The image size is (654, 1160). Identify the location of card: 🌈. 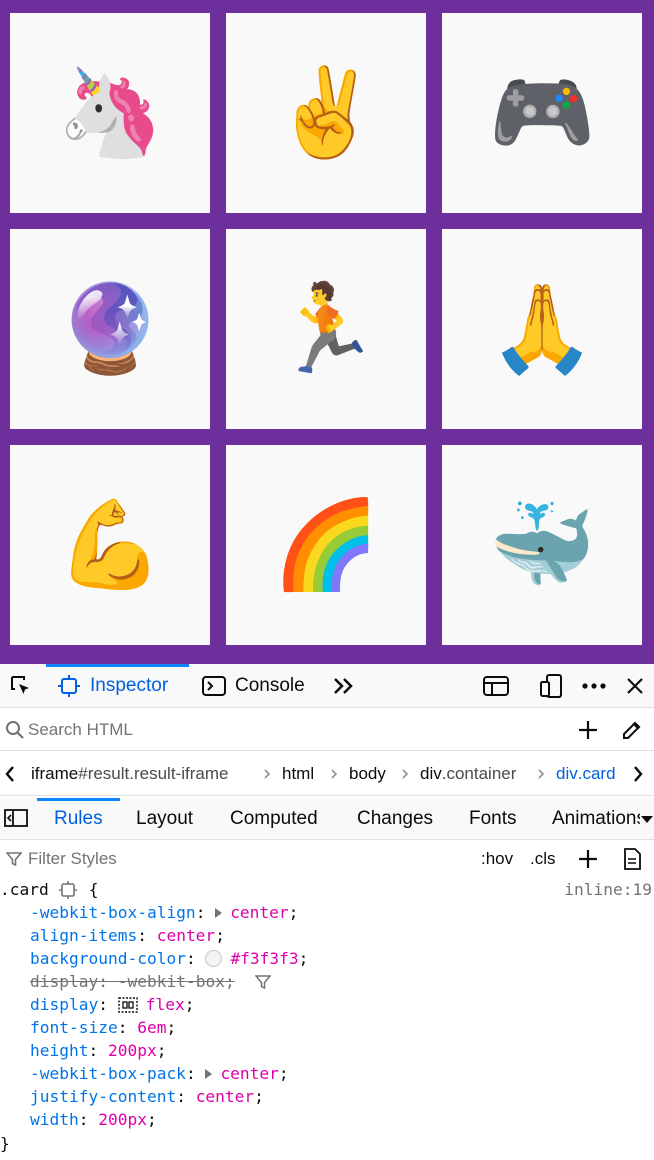
(326, 545).